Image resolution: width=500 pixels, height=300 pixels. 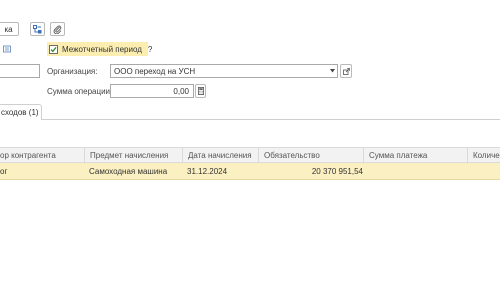 I want to click on attach-button, so click(x=57, y=29).